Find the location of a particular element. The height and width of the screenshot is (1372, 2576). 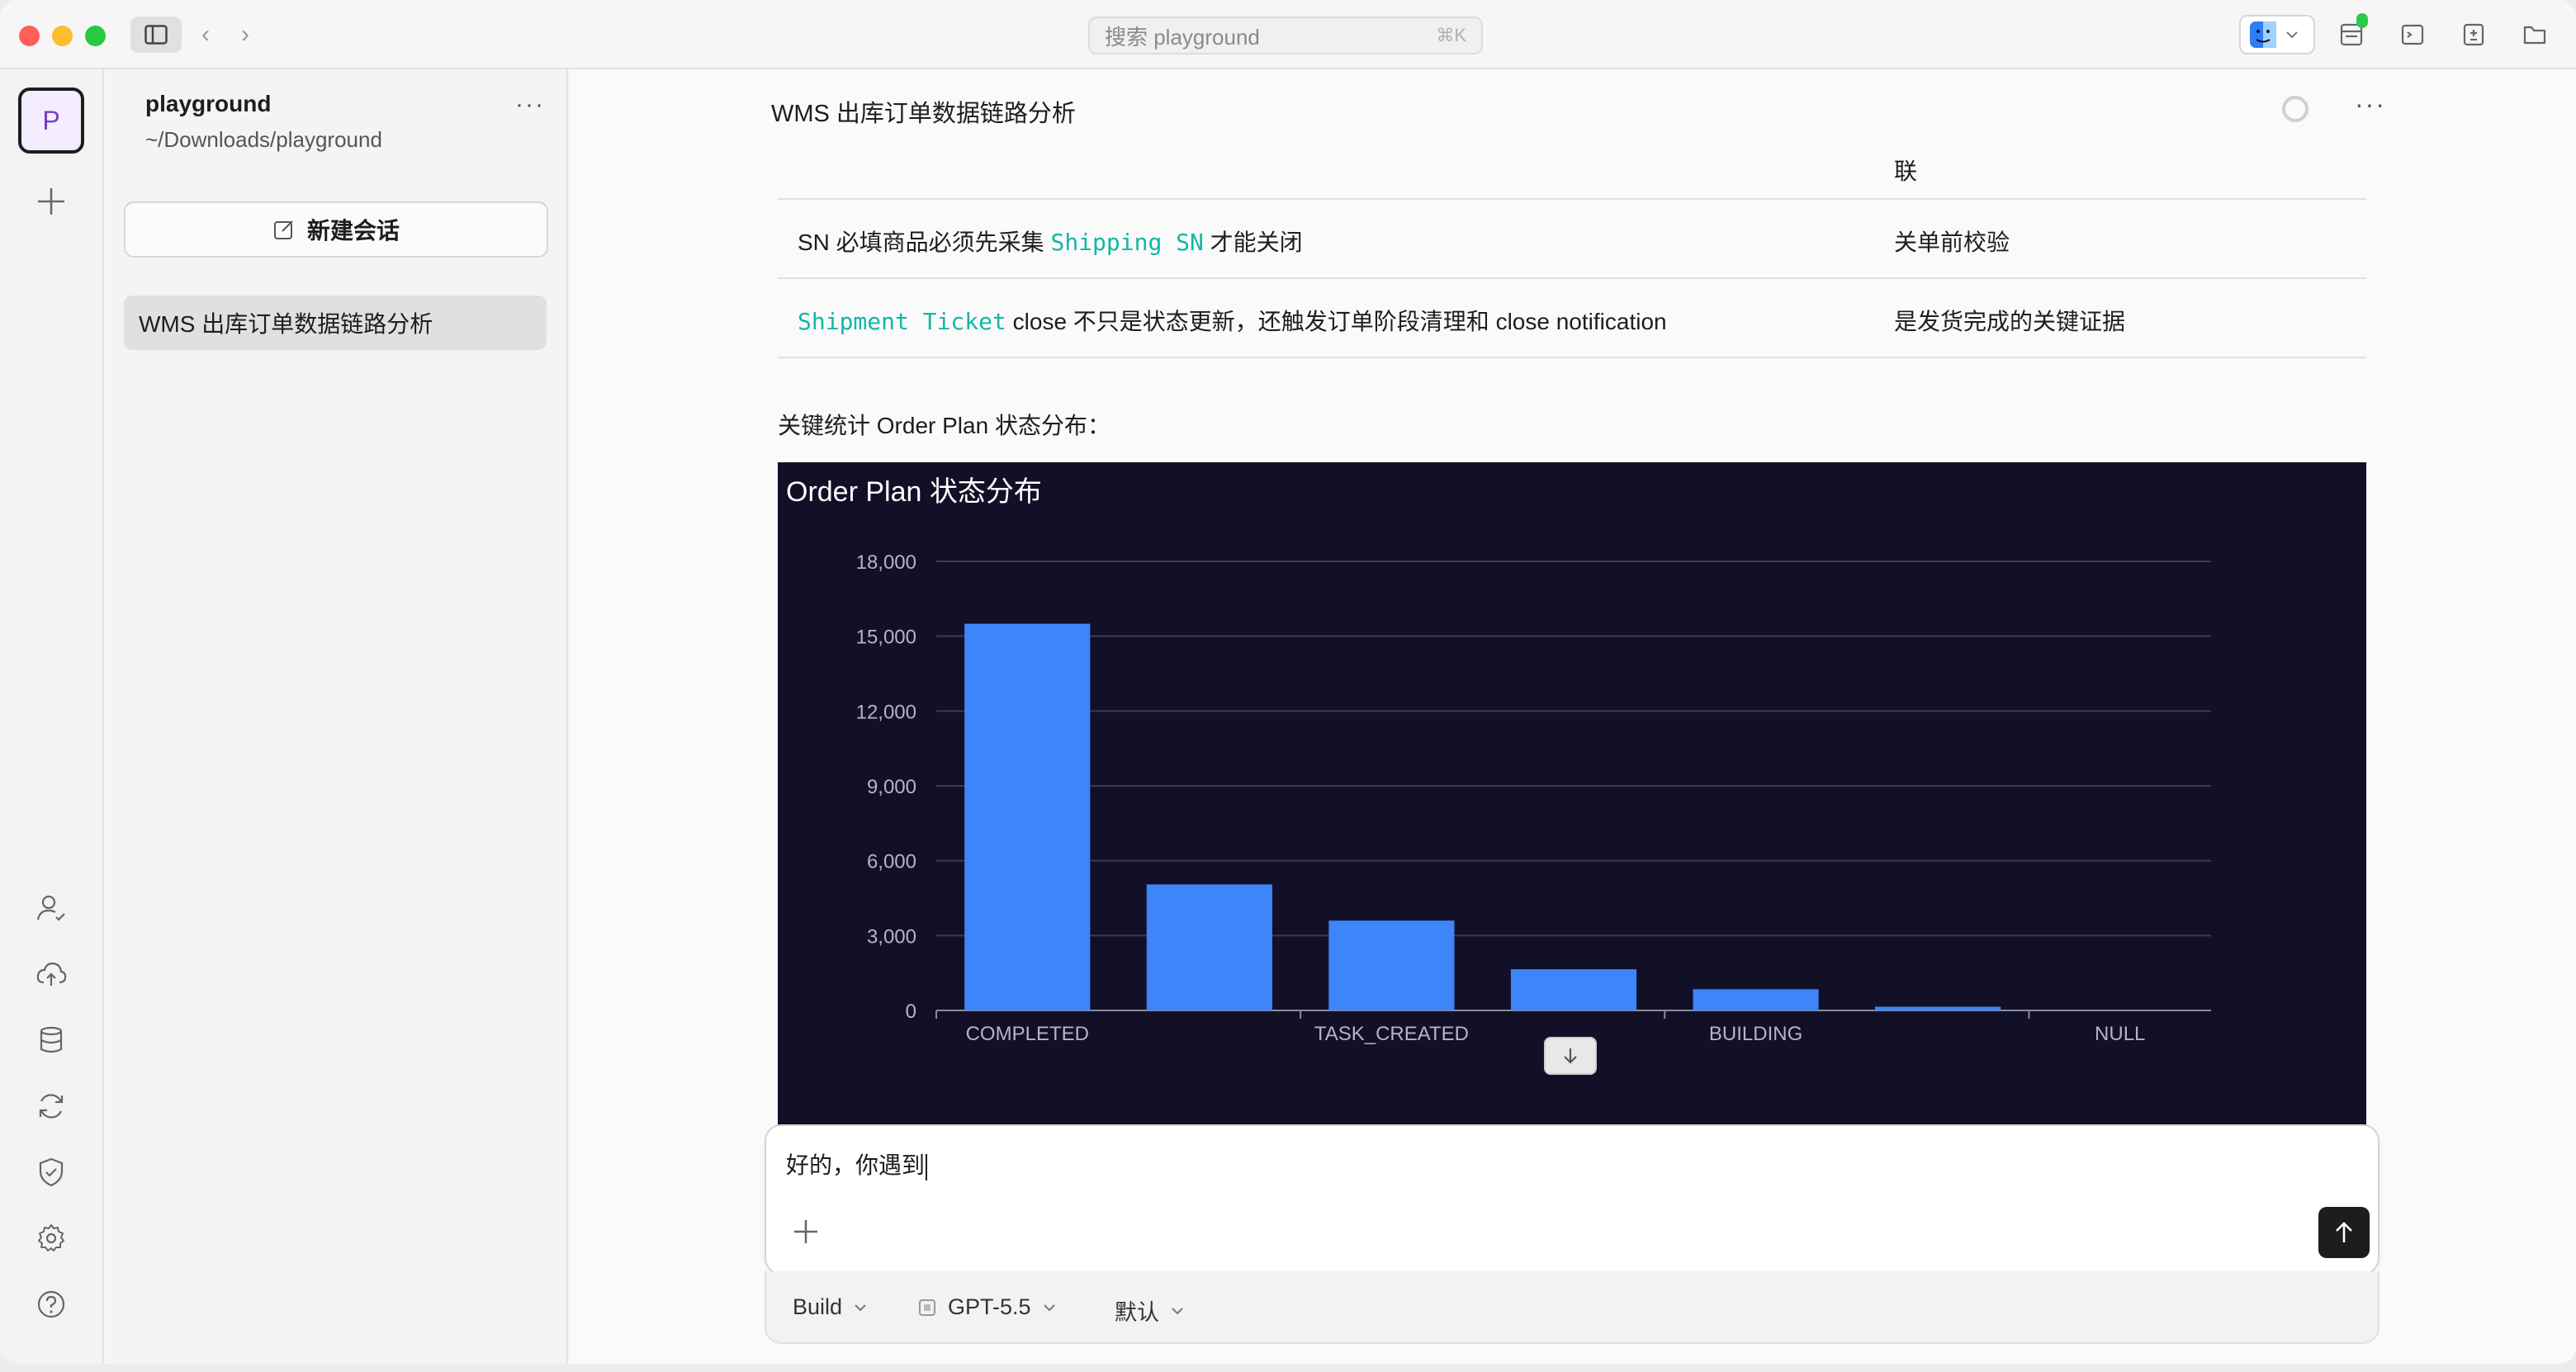

settings-button is located at coordinates (51, 1238).